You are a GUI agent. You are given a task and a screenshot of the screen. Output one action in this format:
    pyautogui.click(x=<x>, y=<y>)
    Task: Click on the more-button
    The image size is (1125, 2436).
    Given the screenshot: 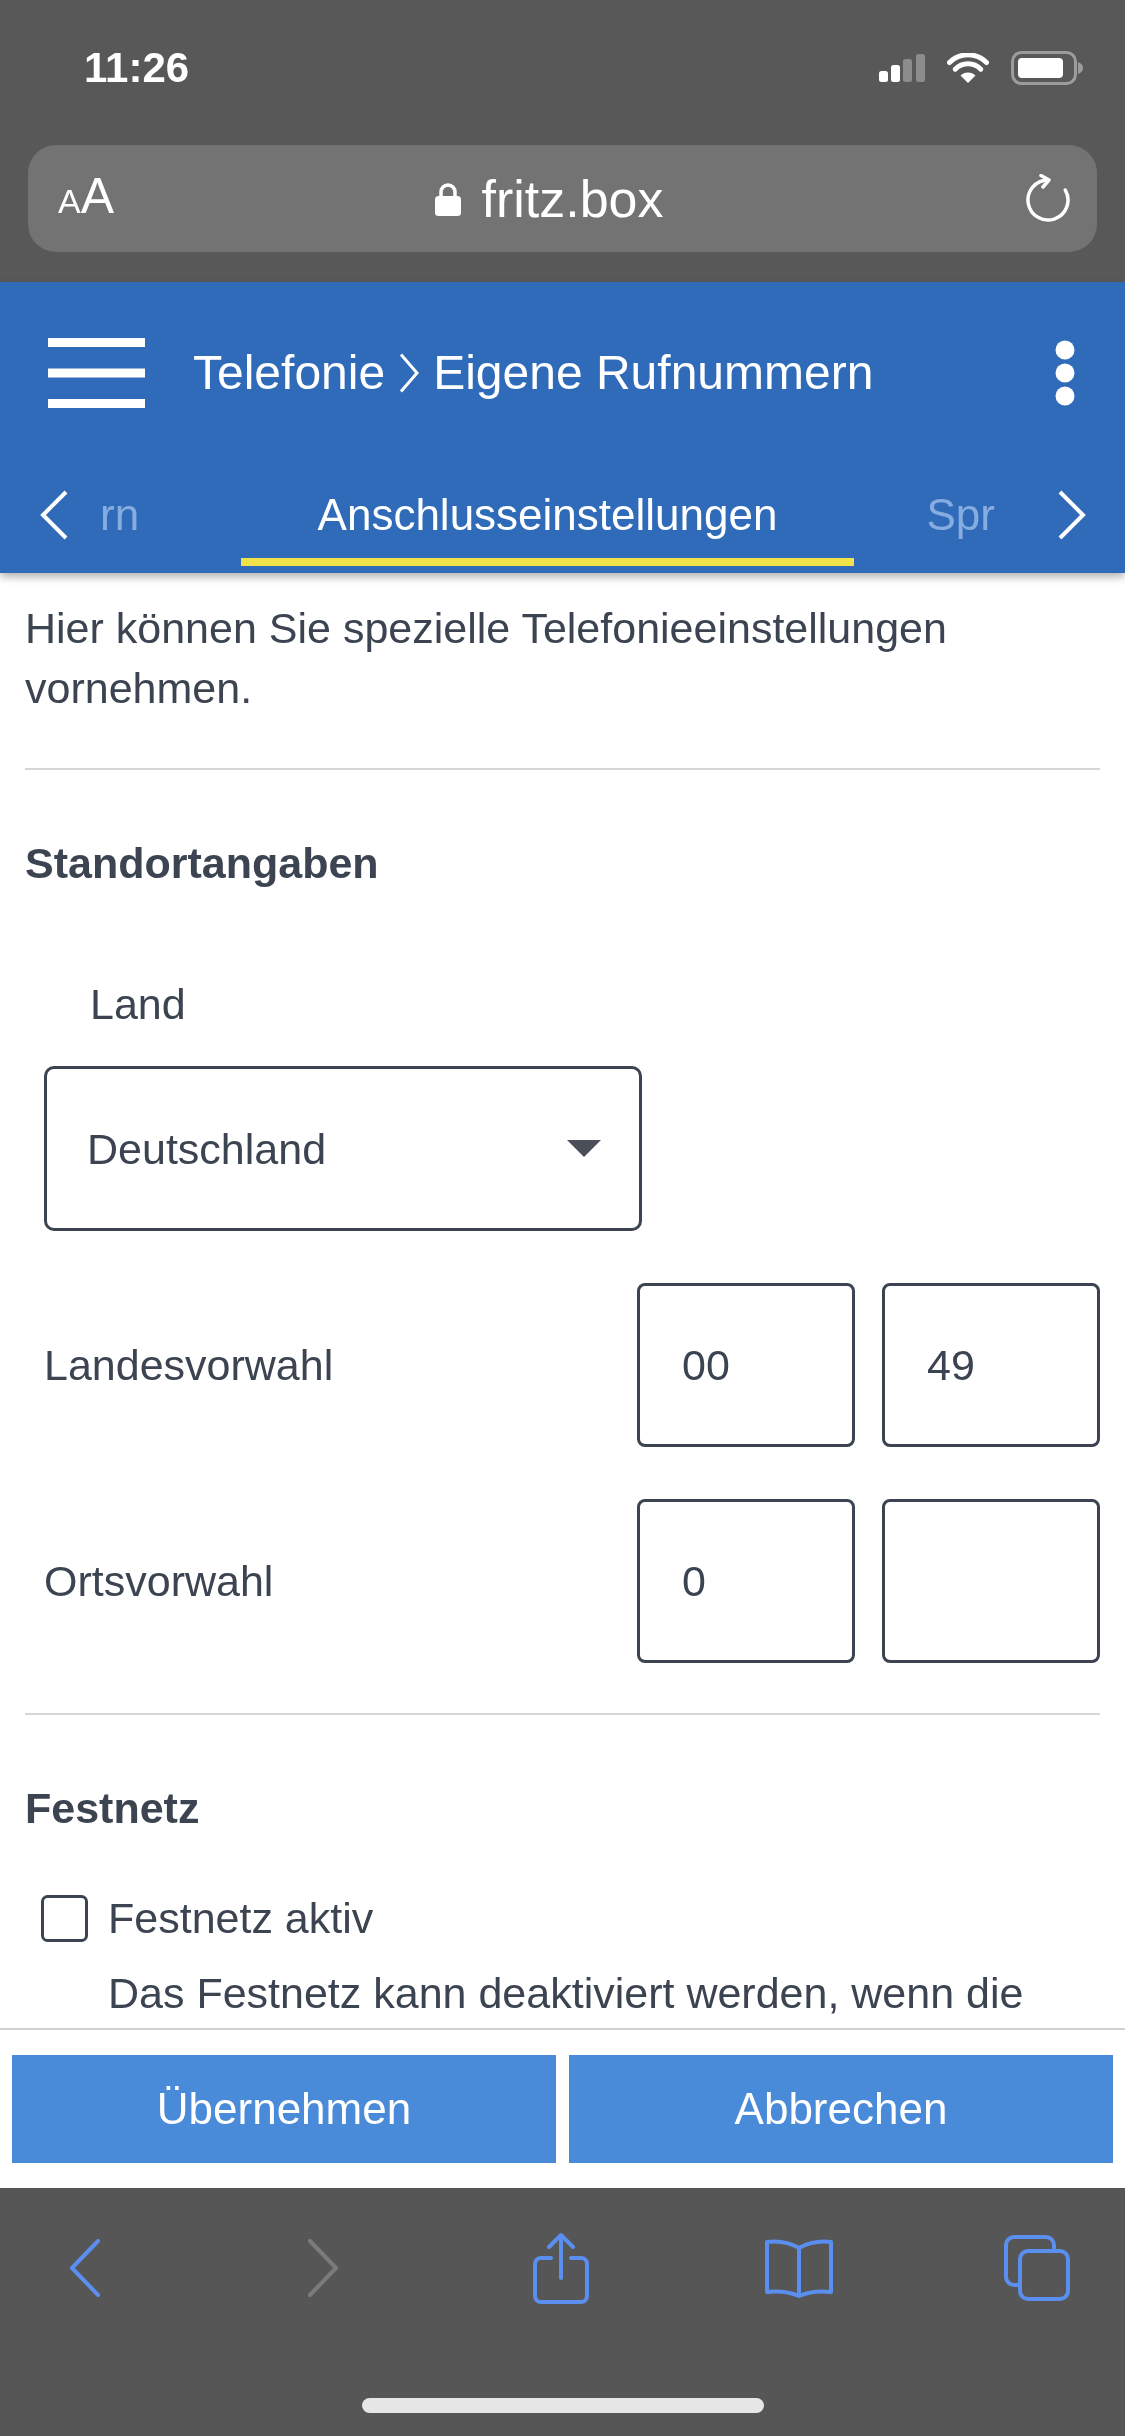 What is the action you would take?
    pyautogui.click(x=1065, y=373)
    